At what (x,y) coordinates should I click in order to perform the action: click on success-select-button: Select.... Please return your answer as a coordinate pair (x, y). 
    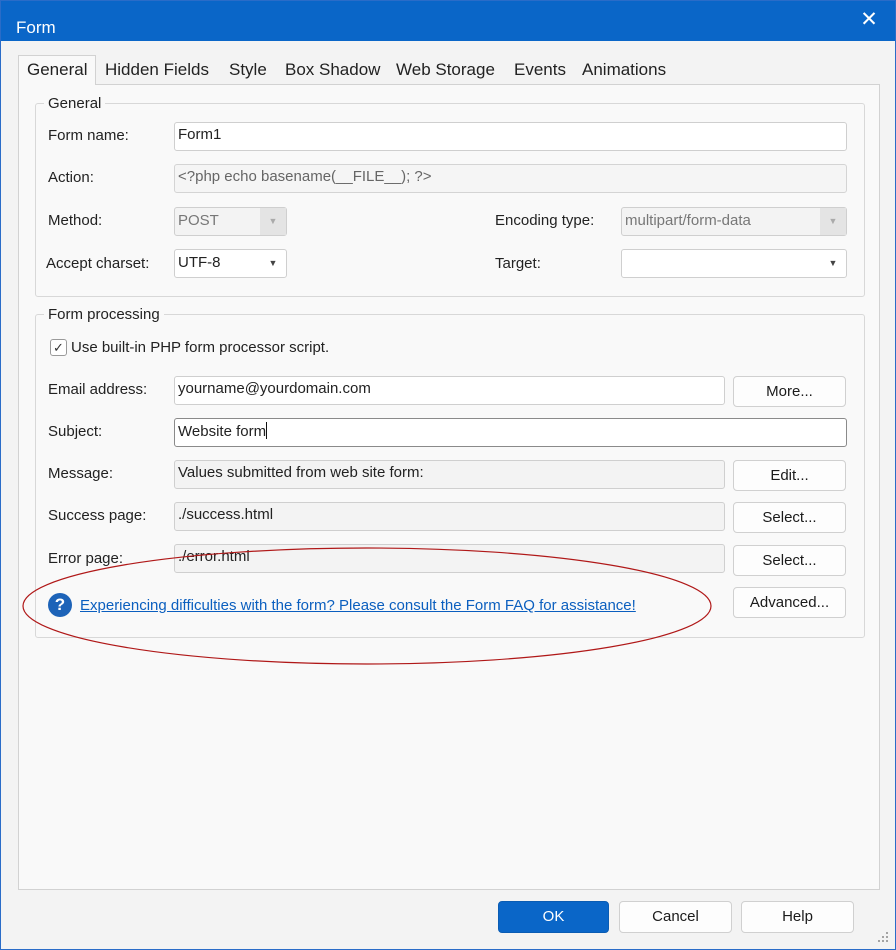
    Looking at the image, I should click on (789, 517).